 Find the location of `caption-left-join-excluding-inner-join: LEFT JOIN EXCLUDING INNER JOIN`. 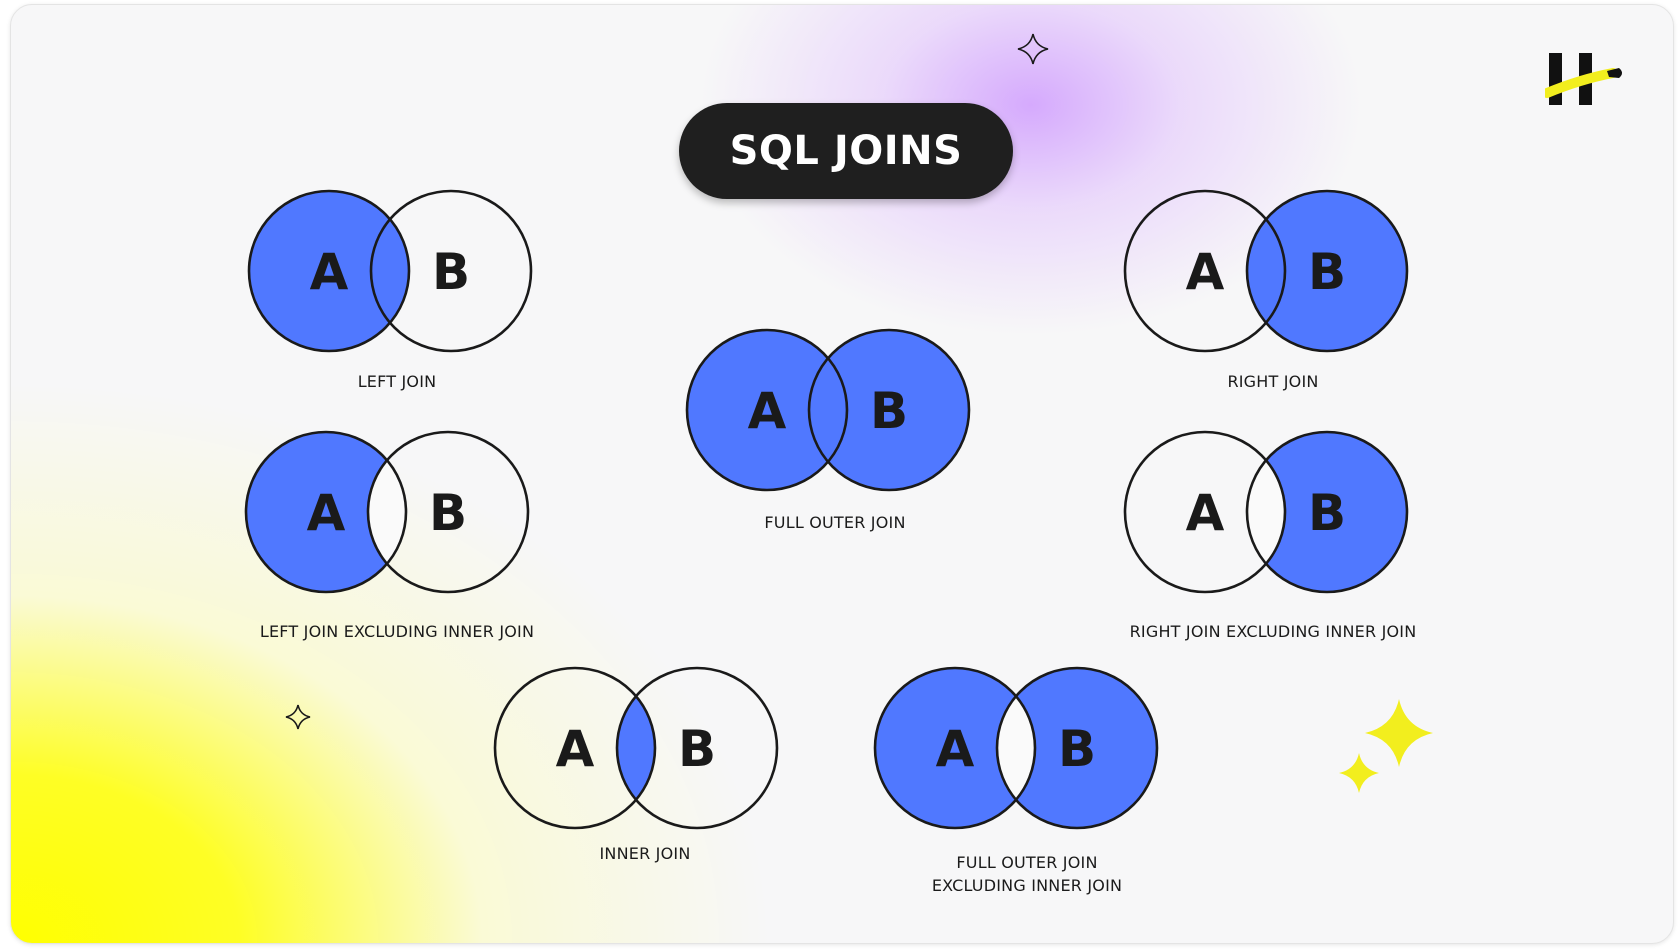

caption-left-join-excluding-inner-join: LEFT JOIN EXCLUDING INNER JOIN is located at coordinates (397, 631).